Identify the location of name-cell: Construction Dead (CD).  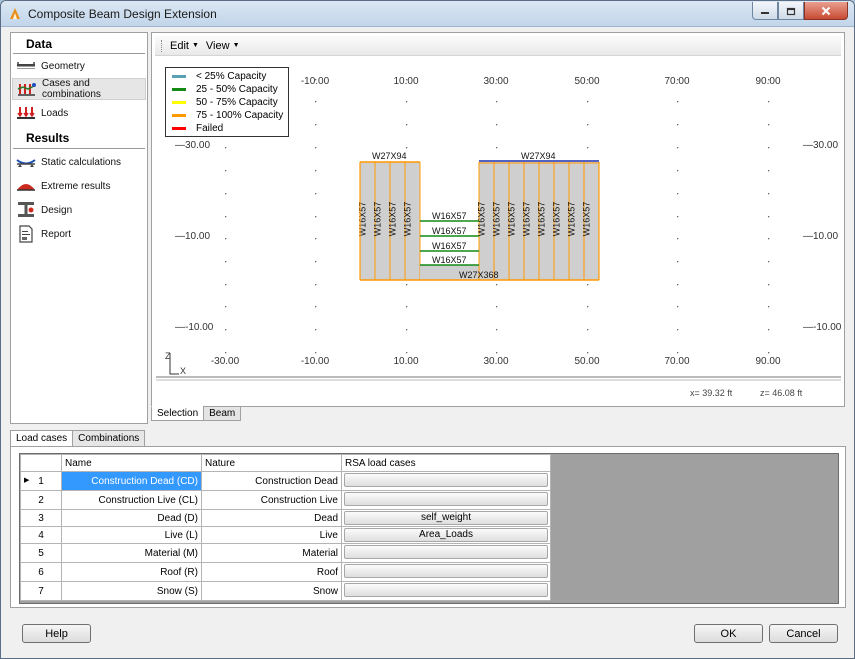
(131, 481).